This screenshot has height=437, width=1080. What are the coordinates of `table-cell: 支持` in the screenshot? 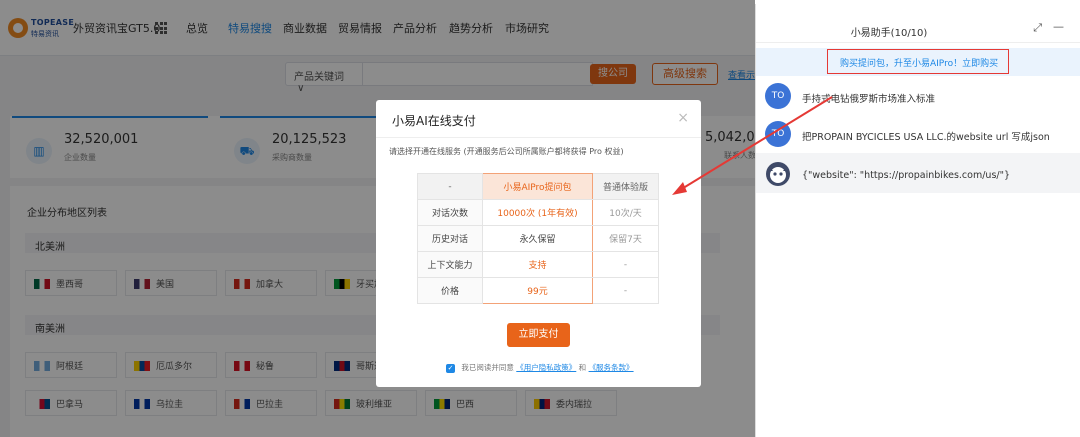 It's located at (537, 264).